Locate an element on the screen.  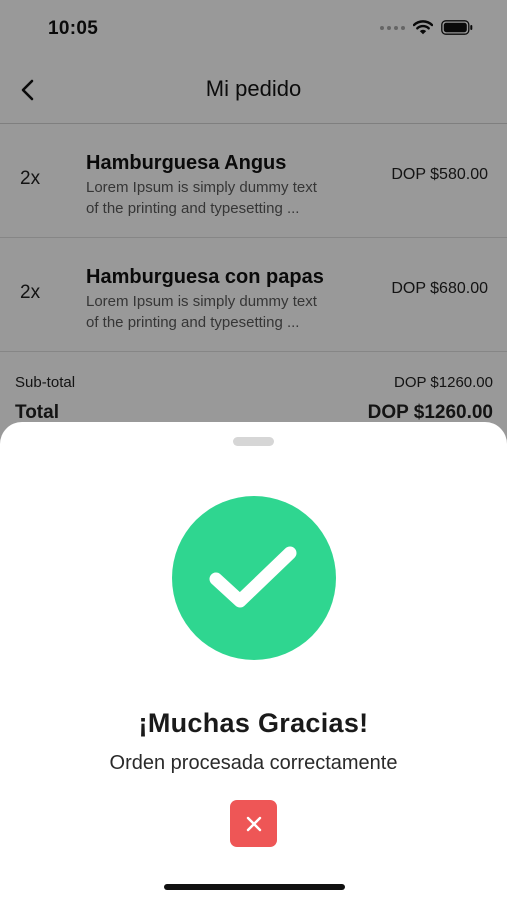
success-subtitle: Orden procesada correctamente is located at coordinates (253, 763).